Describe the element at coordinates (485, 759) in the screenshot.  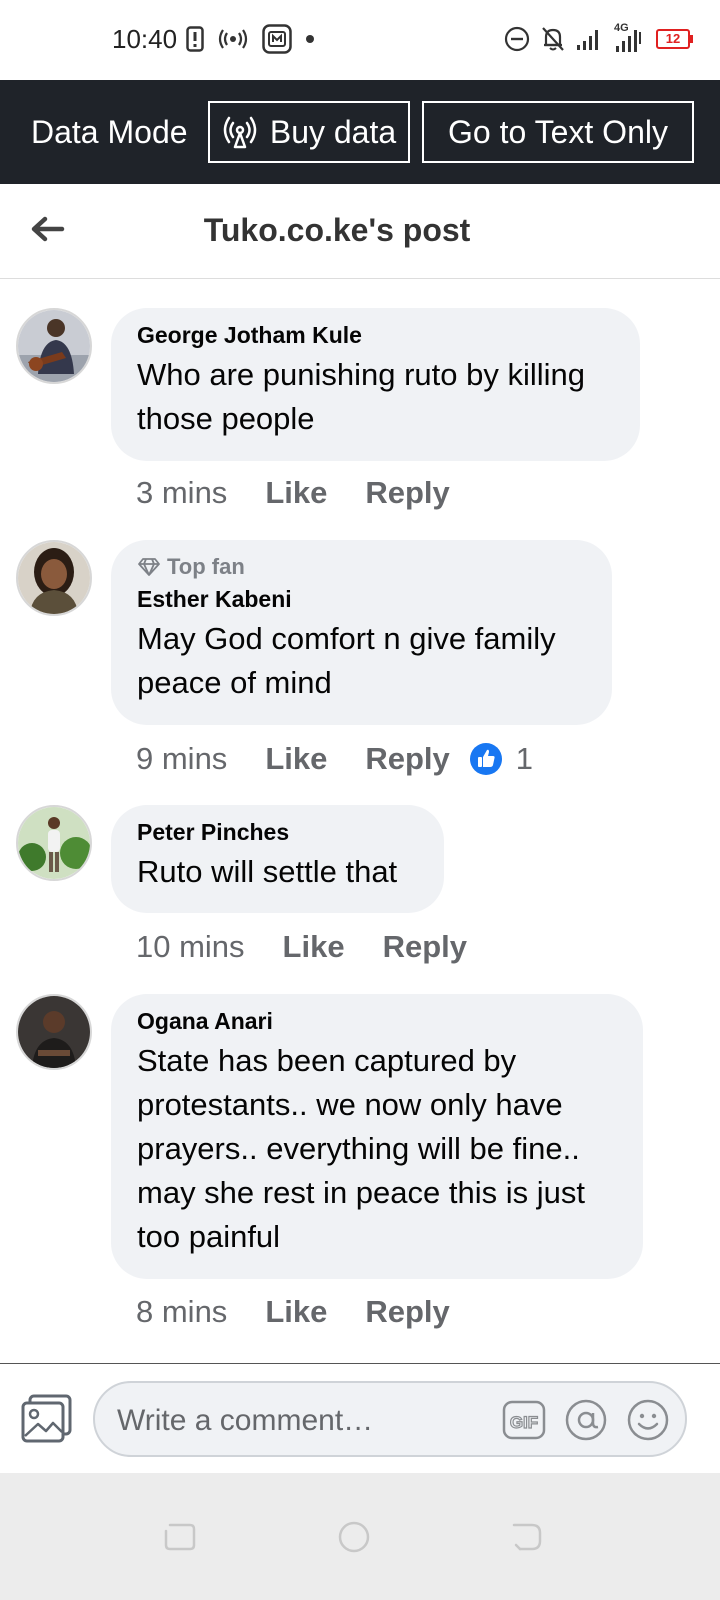
I see `thumbs-up-reaction-icon` at that location.